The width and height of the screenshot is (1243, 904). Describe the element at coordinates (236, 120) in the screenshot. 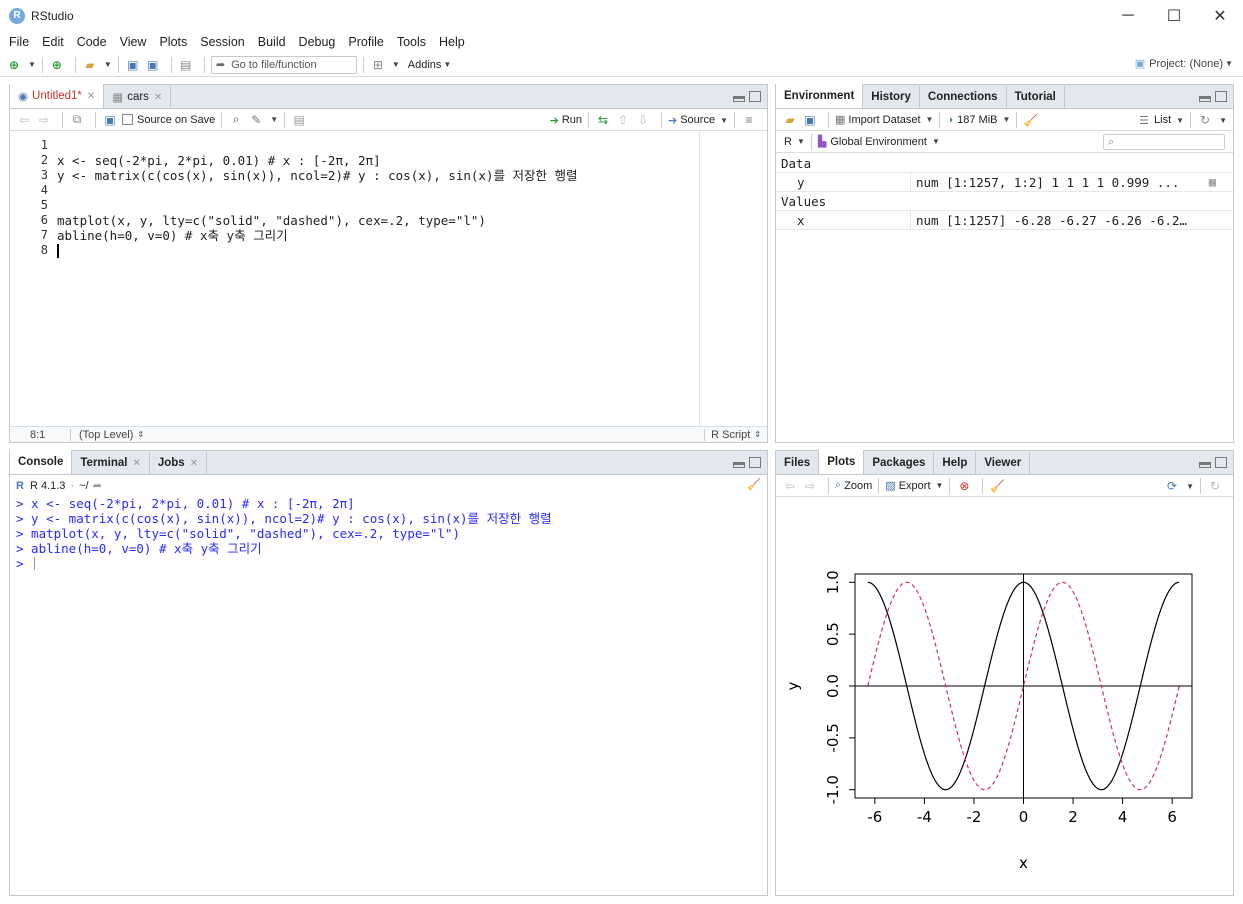

I see `search-icon: ⌕` at that location.